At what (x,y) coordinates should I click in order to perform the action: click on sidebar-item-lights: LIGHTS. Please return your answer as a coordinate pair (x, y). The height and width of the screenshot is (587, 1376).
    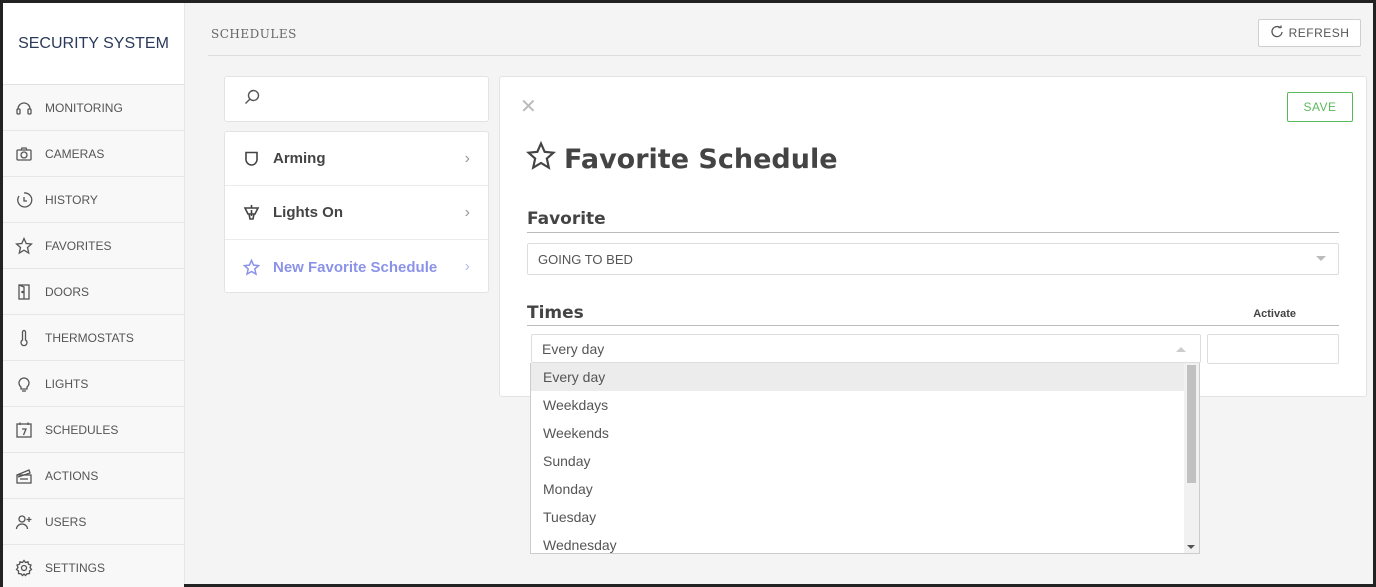
    Looking at the image, I should click on (93, 384).